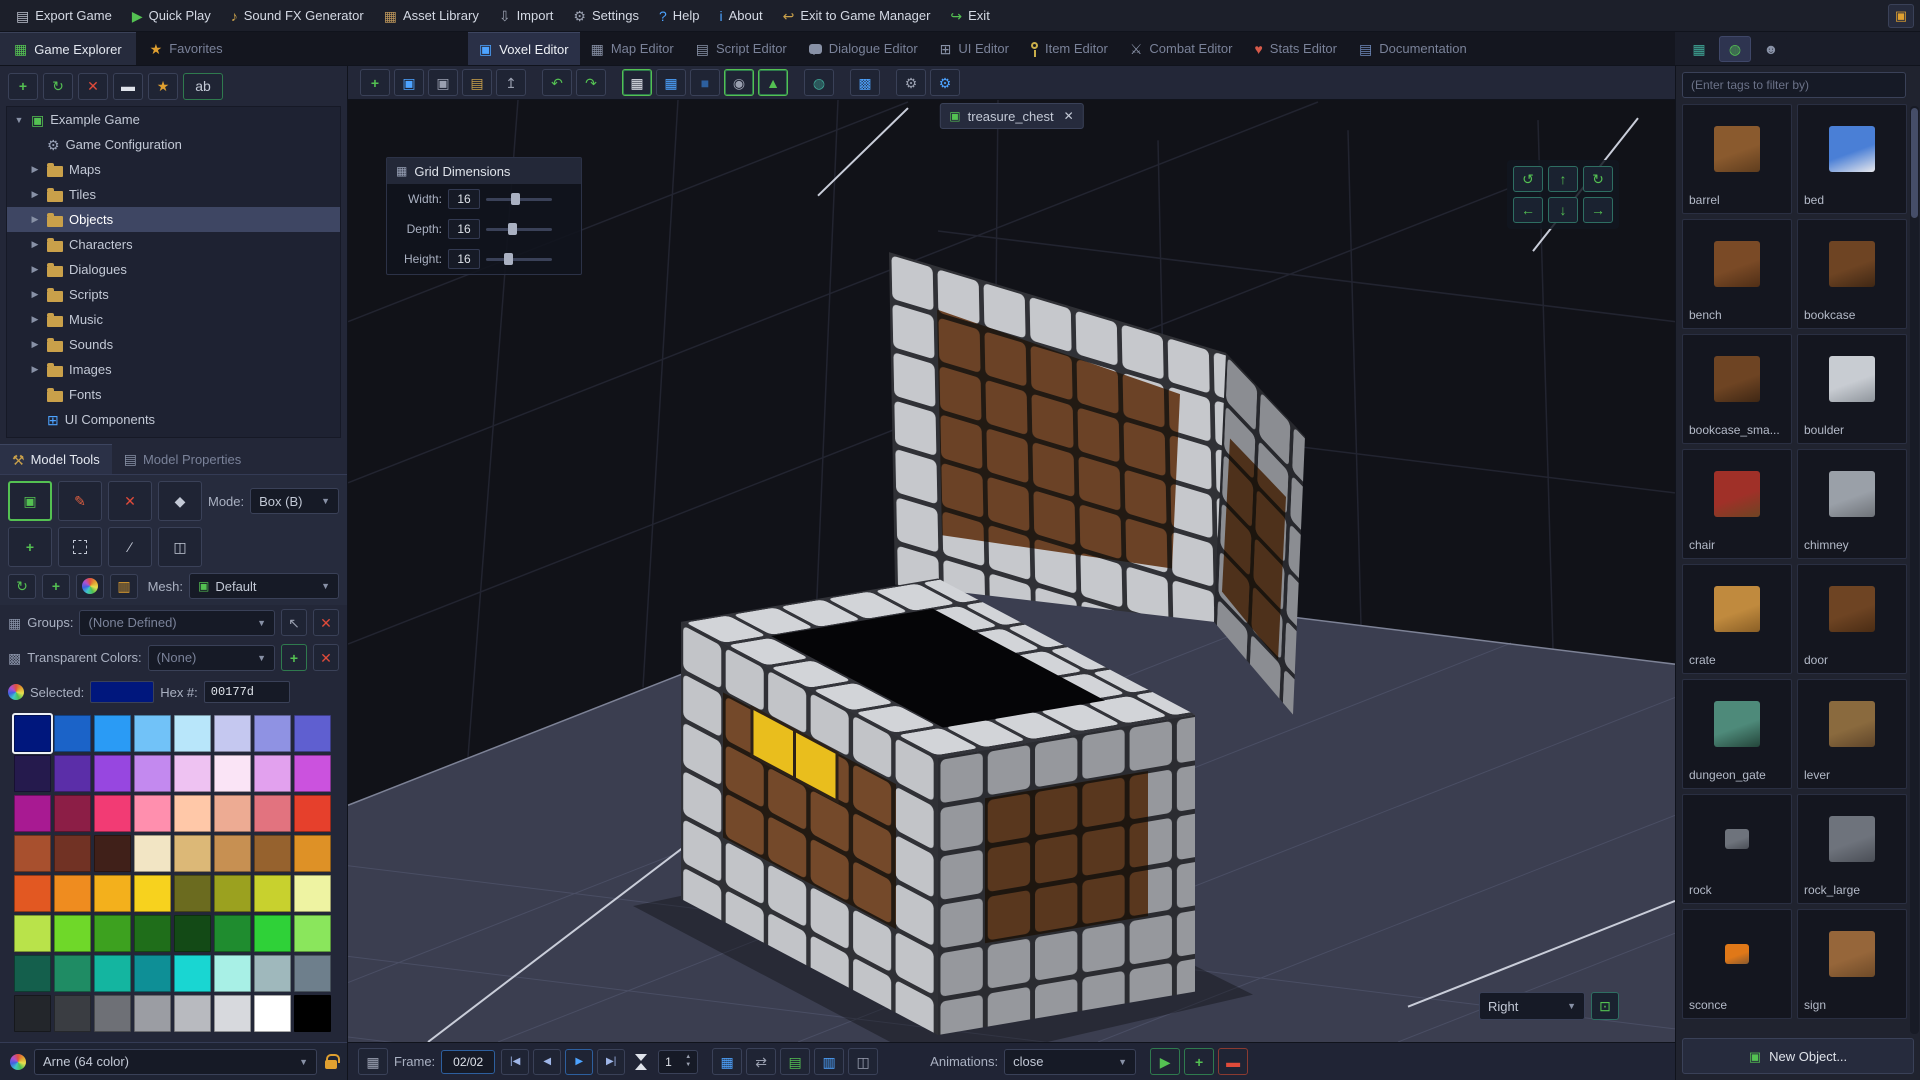  I want to click on object-item-door: door, so click(1852, 619).